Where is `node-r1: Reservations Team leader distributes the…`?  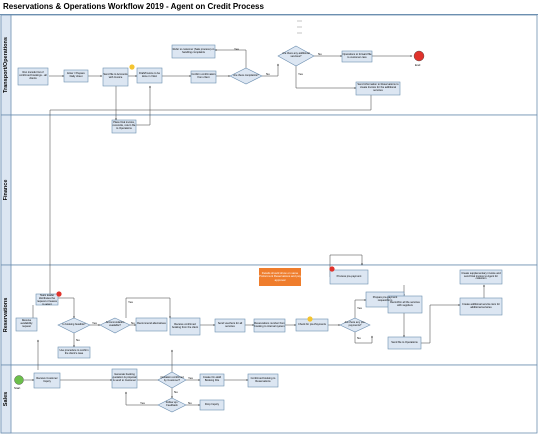
node-r1: Reservations Team leader distributes the… is located at coordinates (47, 299).